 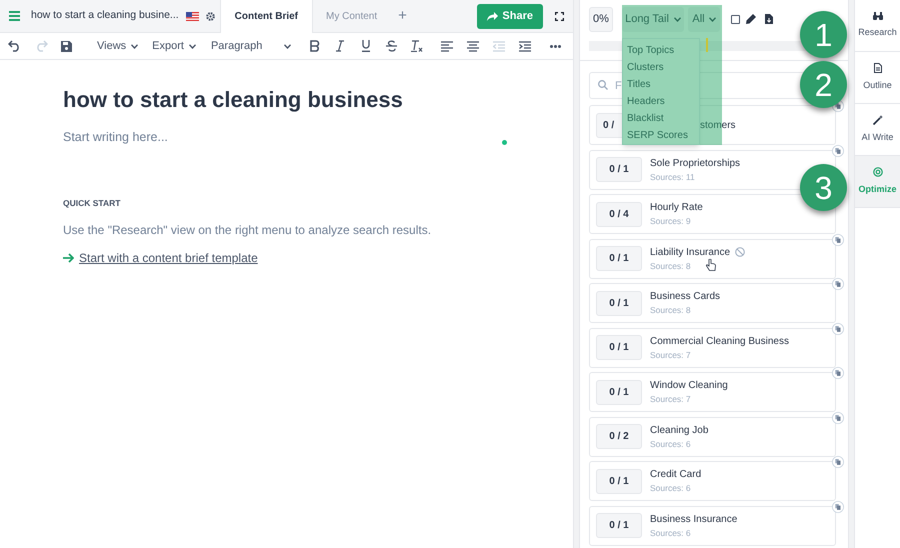 I want to click on pen-icon, so click(x=751, y=19).